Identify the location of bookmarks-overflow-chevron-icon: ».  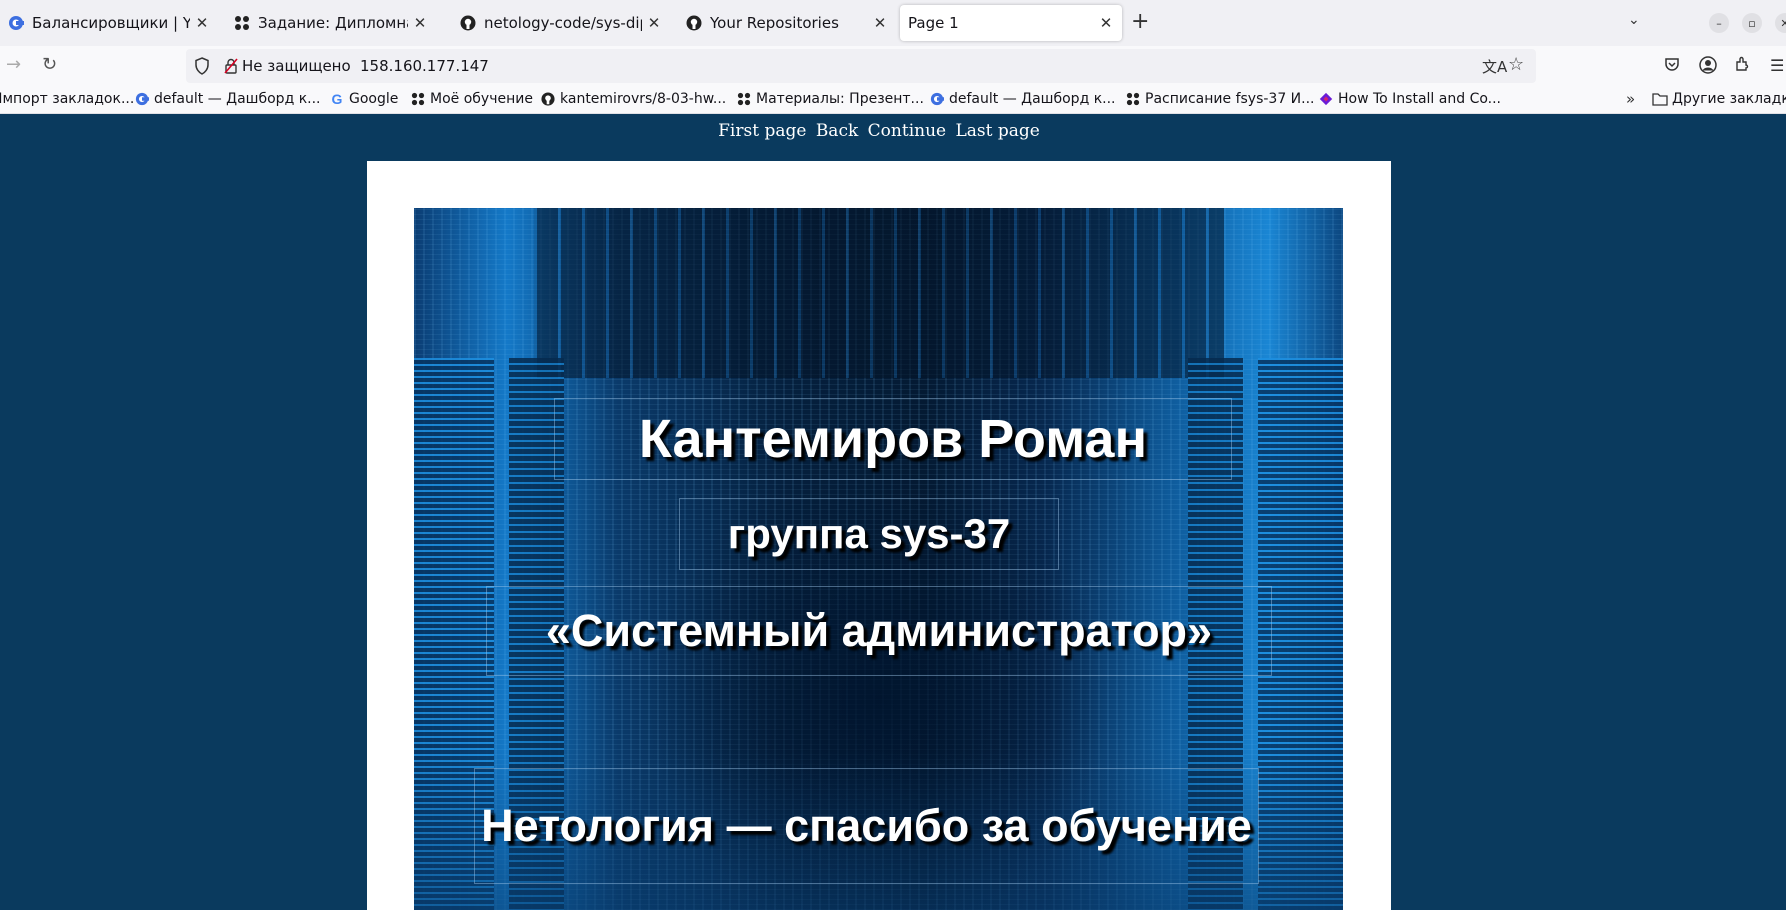
(1630, 99).